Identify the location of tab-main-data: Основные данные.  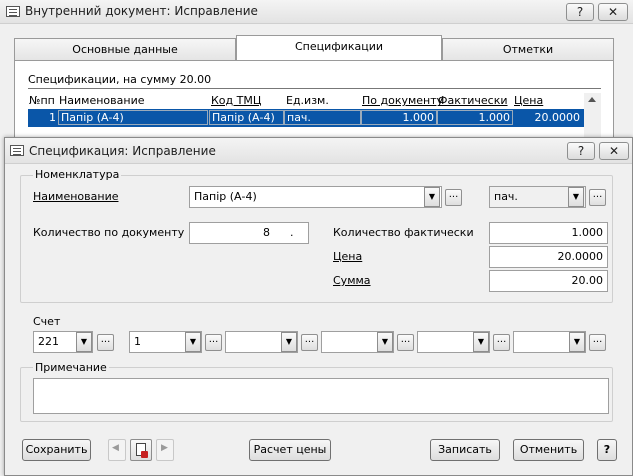
(125, 49).